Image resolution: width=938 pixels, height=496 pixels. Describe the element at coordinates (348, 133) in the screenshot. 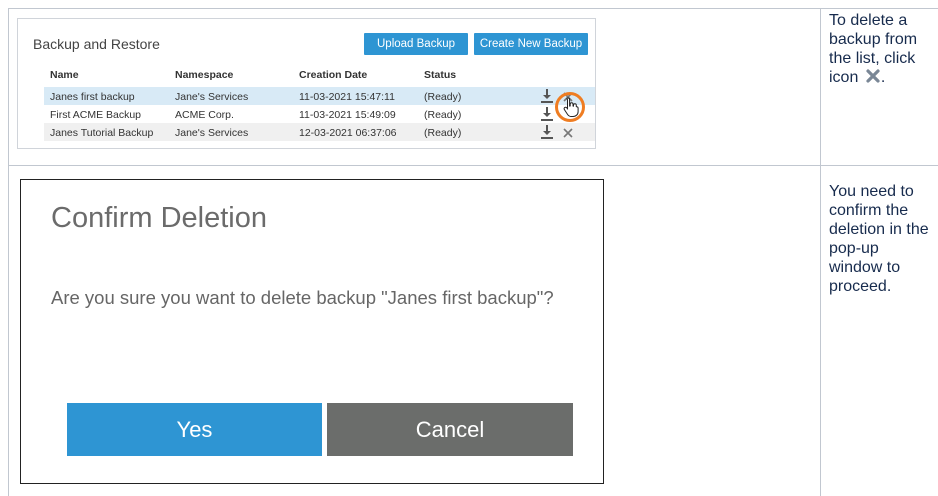

I see `row-creation-date: 12-03-2021 06:37:06` at that location.